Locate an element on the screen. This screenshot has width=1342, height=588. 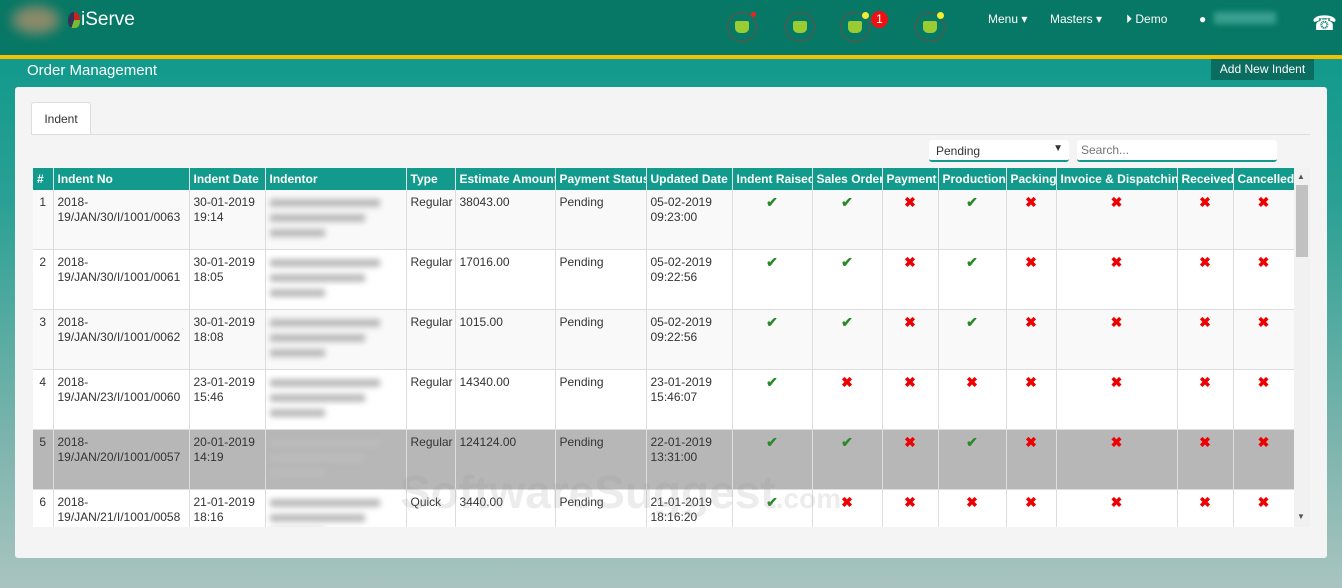
cell-no: 2018- 19/JAN/23/I/1001/0060 is located at coordinates (121, 399).